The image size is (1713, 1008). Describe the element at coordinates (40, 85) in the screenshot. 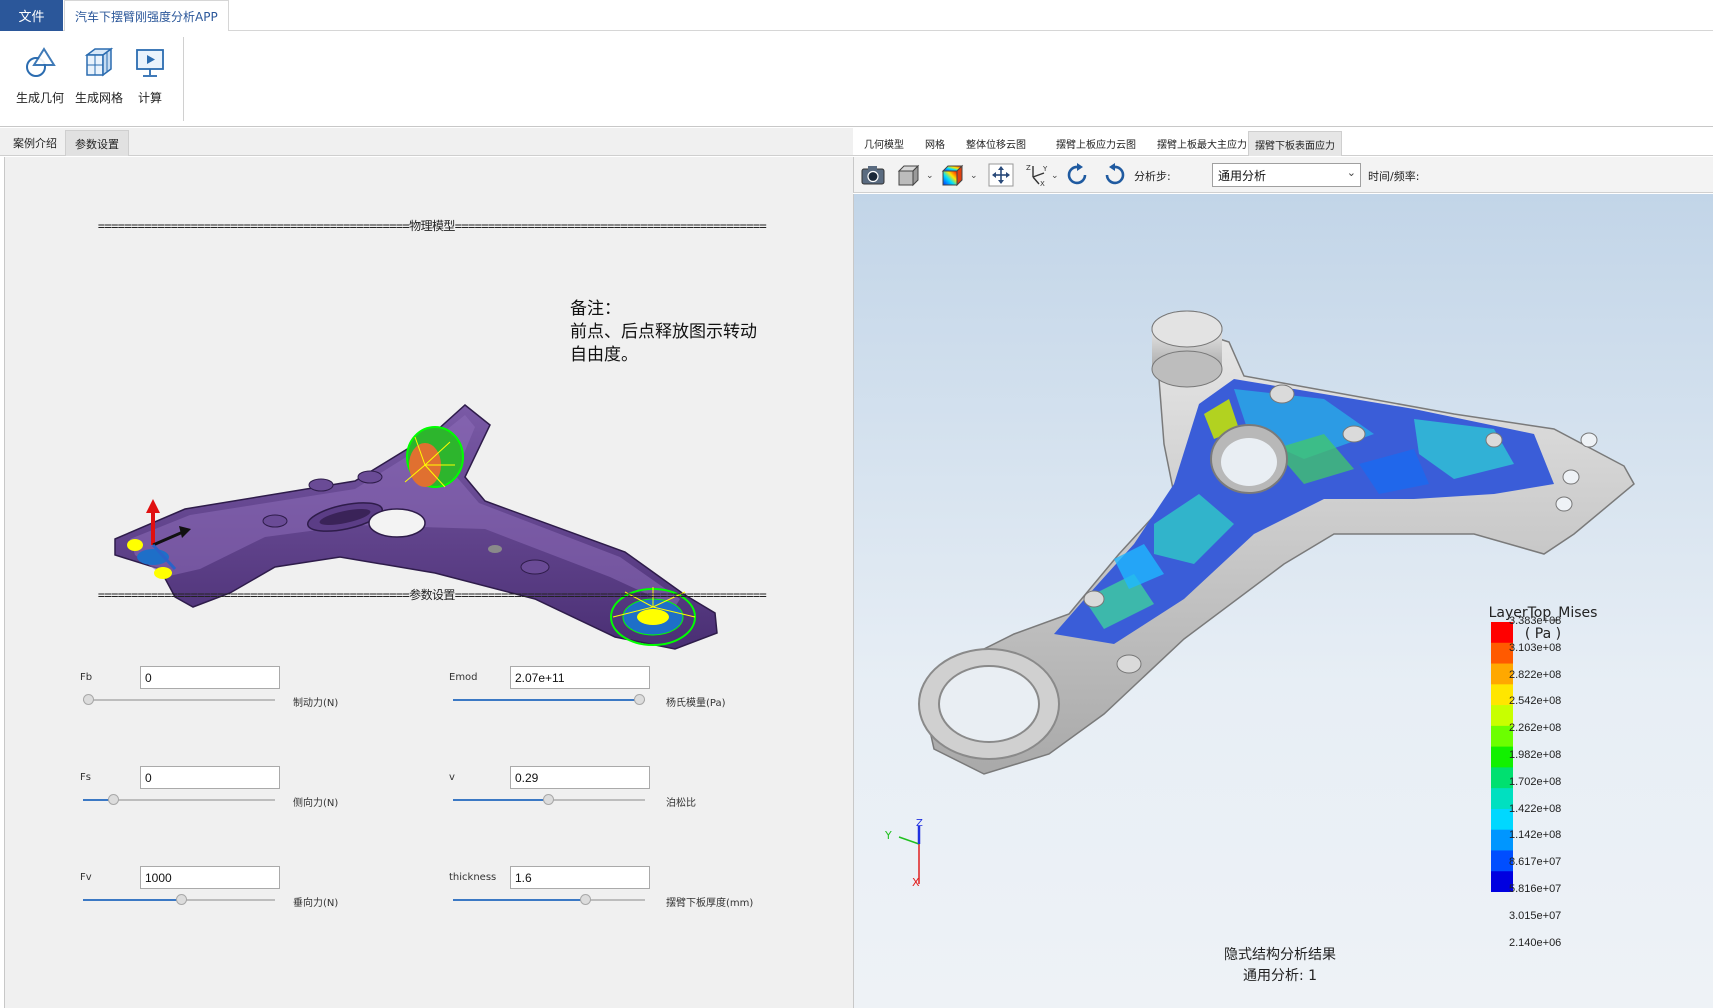

I see `generate-geometry-button: 生成几何` at that location.